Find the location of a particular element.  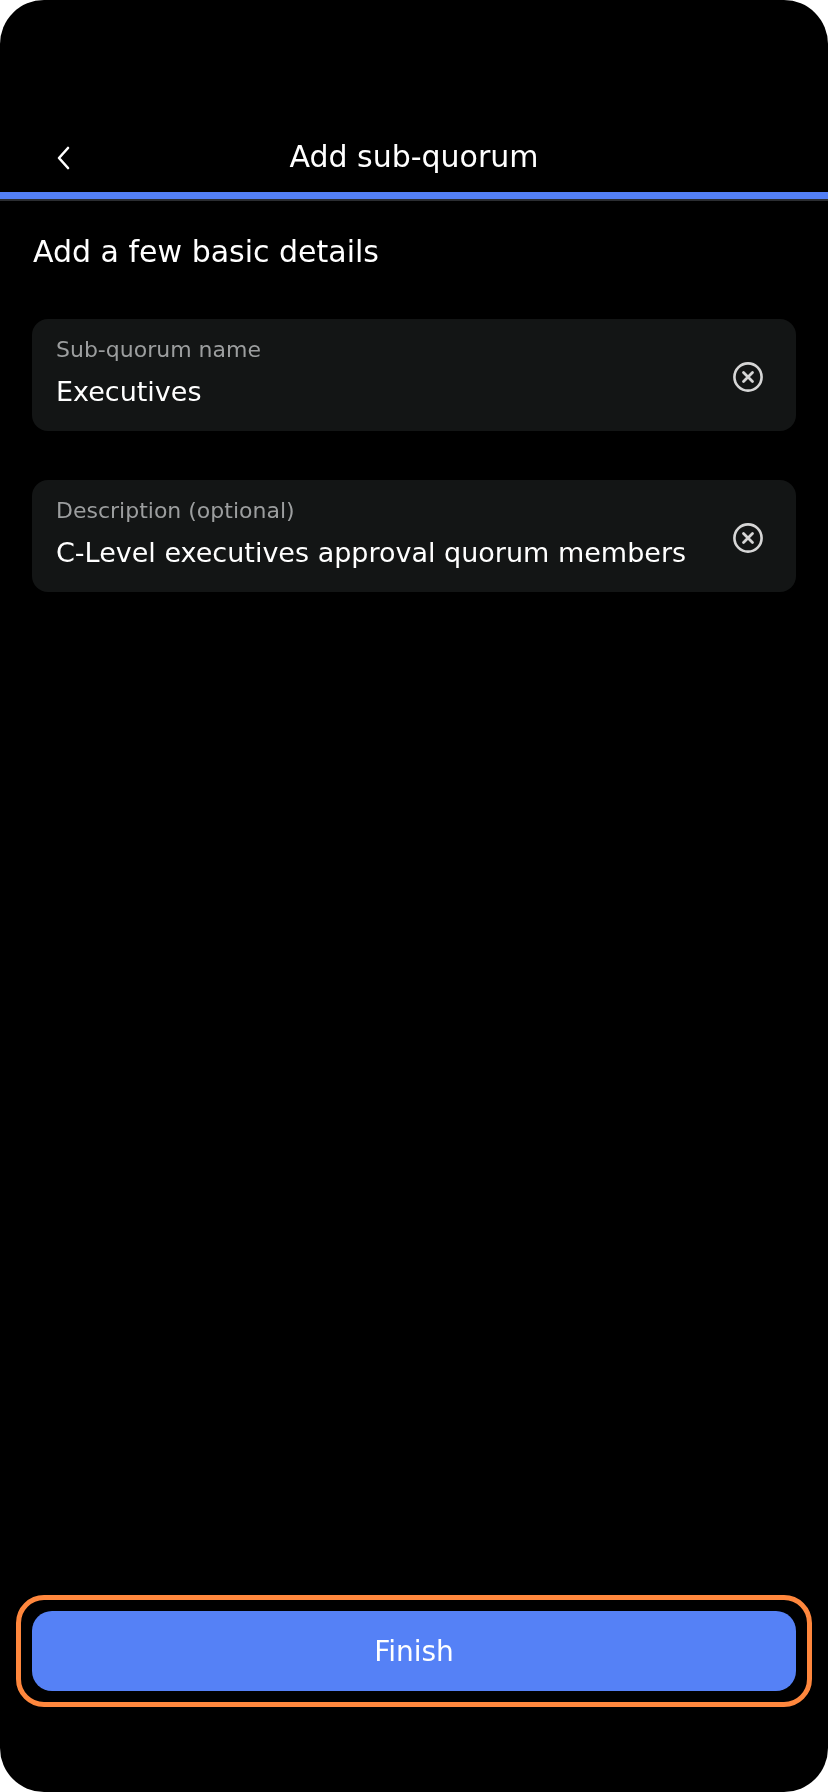

finish-button: Finish is located at coordinates (414, 1651).